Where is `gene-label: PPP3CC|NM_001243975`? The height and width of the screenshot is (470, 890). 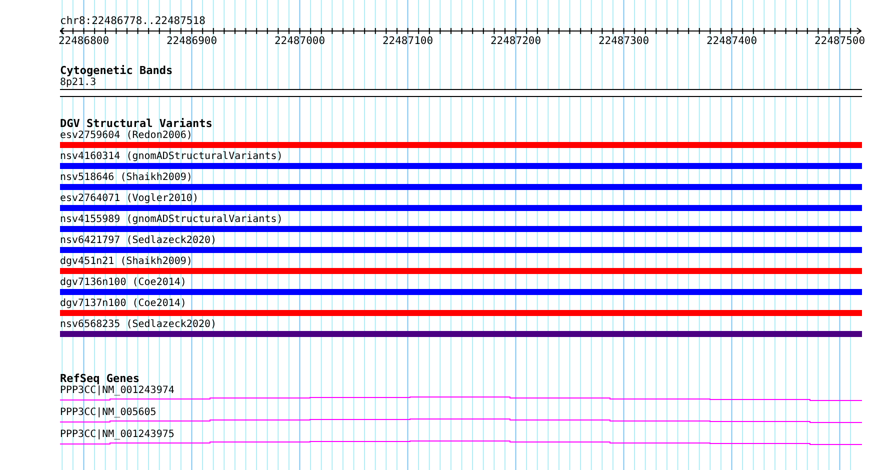 gene-label: PPP3CC|NM_001243975 is located at coordinates (117, 434).